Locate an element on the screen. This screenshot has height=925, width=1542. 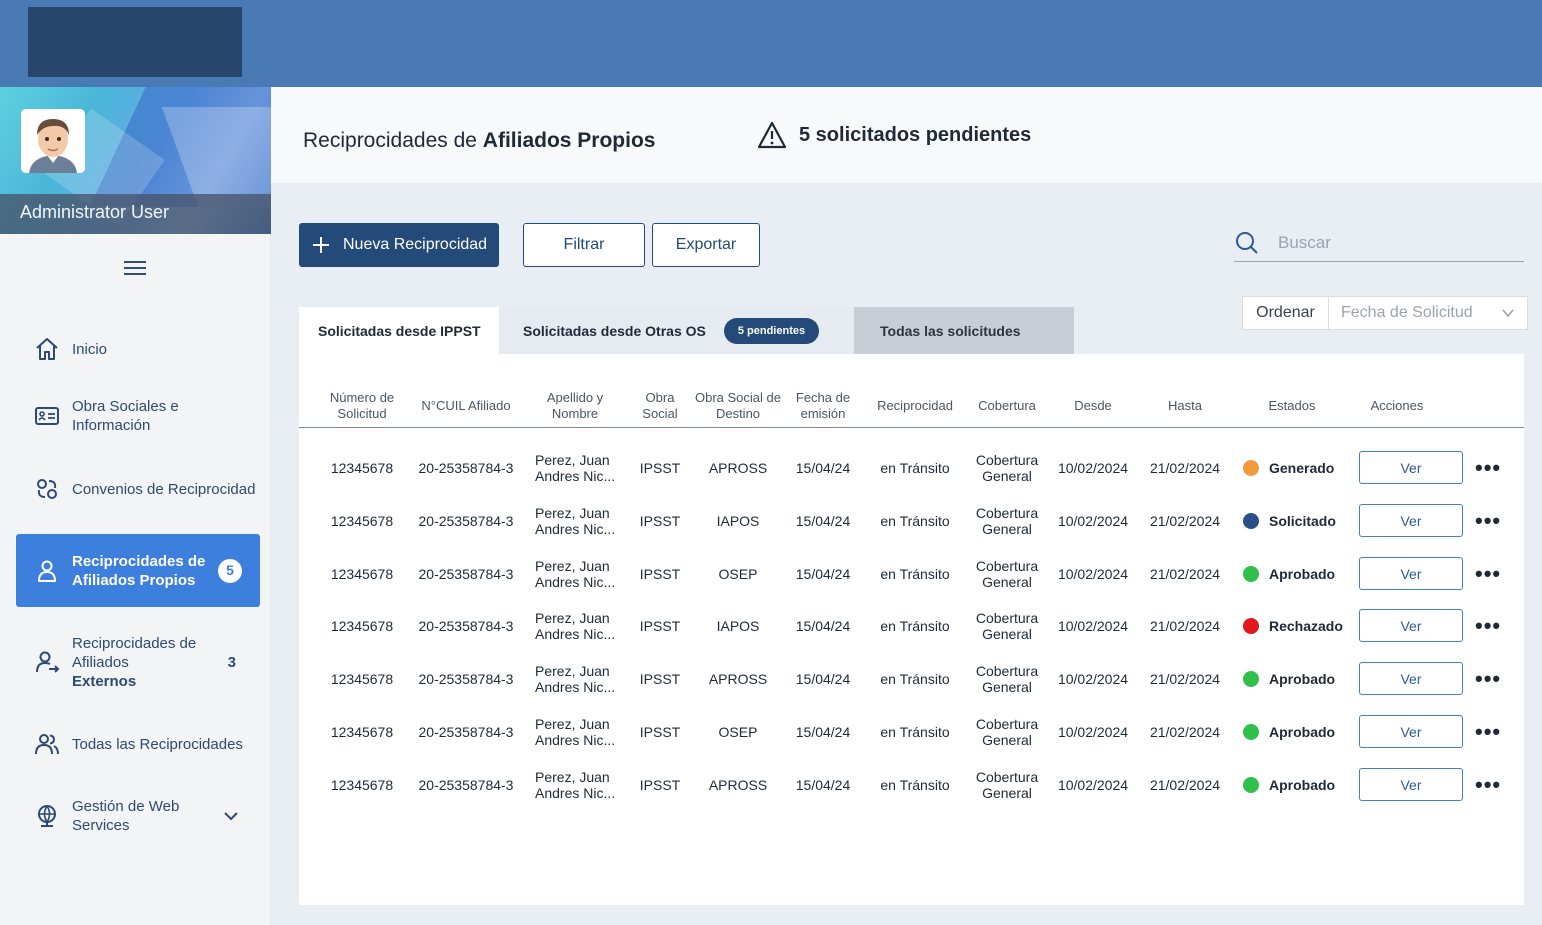
sidebar-item-convenios: Convenios de Reciprocidad is located at coordinates (138, 489).